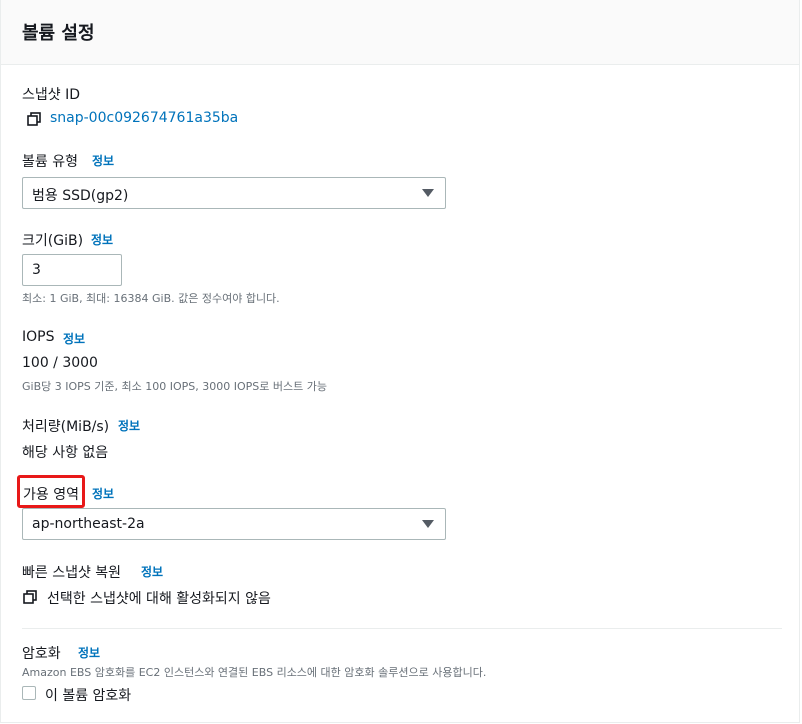 This screenshot has height=724, width=802. I want to click on availability-zone-select: ap-northeast-2a, so click(234, 524).